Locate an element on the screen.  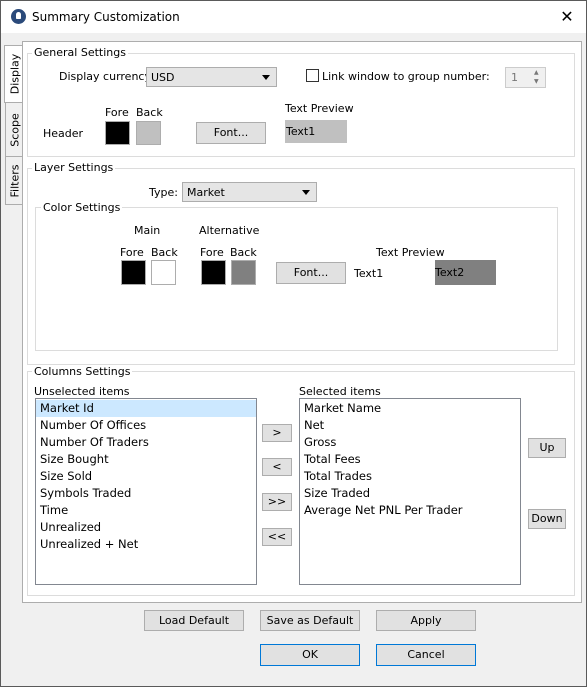
link-window-label: Link window to group number: is located at coordinates (406, 76).